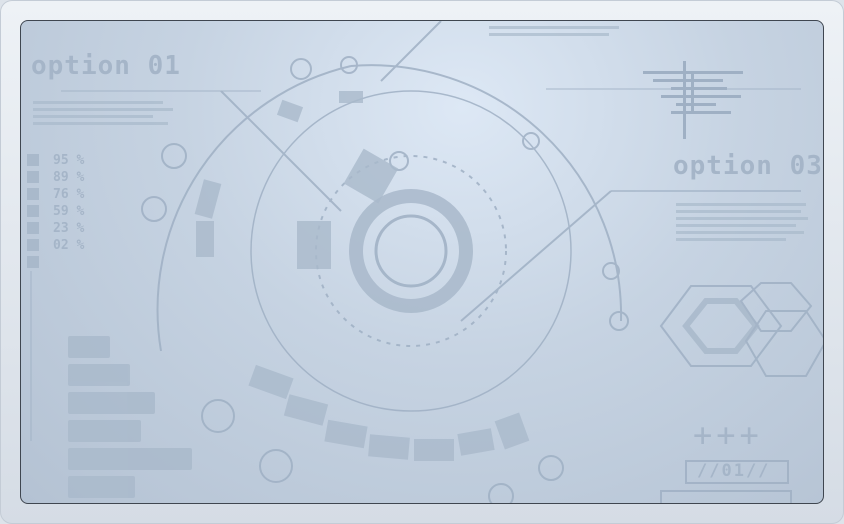  Describe the element at coordinates (69, 211) in the screenshot. I see `percentage-item: 59 %` at that location.